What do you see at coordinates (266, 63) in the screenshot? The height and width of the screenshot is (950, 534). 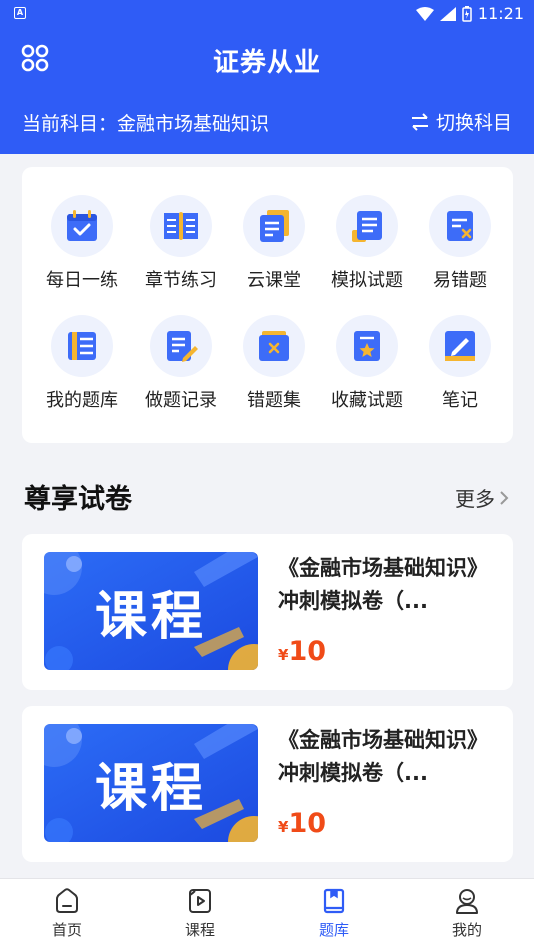 I see `page-title: 证券从业` at bounding box center [266, 63].